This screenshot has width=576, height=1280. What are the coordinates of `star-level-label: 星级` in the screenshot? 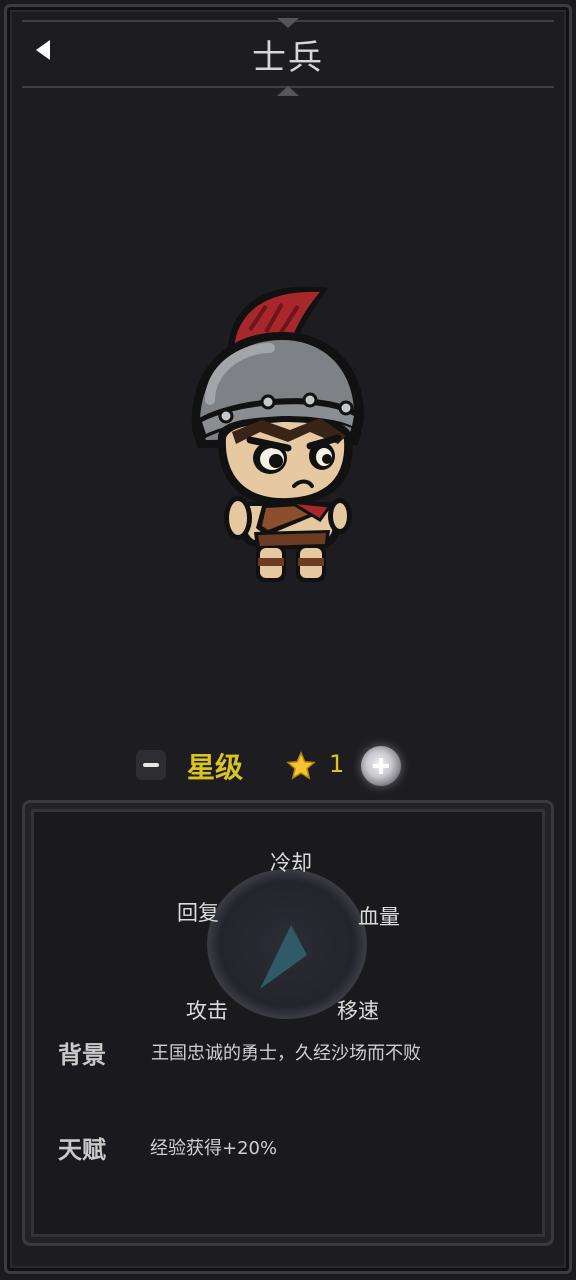 It's located at (215, 767).